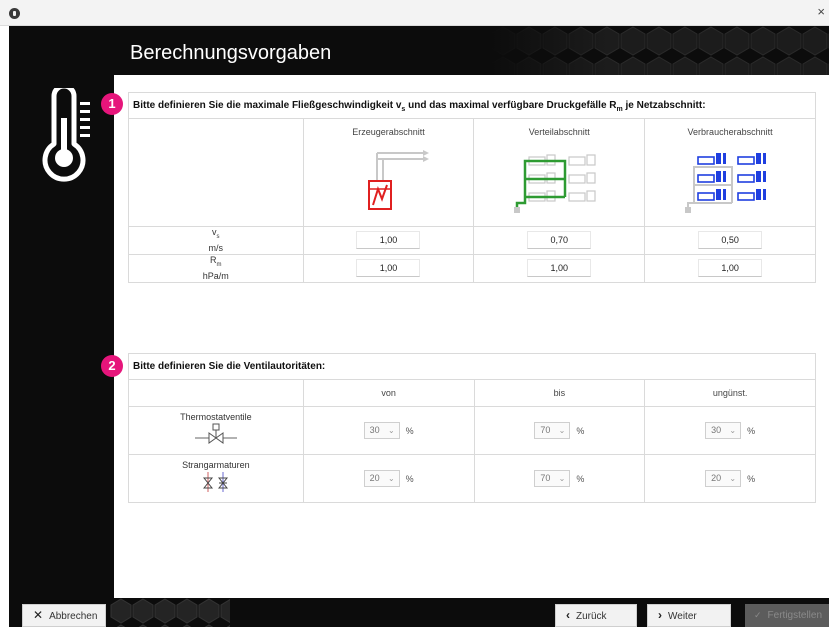  I want to click on column-header: Verbraucherabschnitt, so click(730, 132).